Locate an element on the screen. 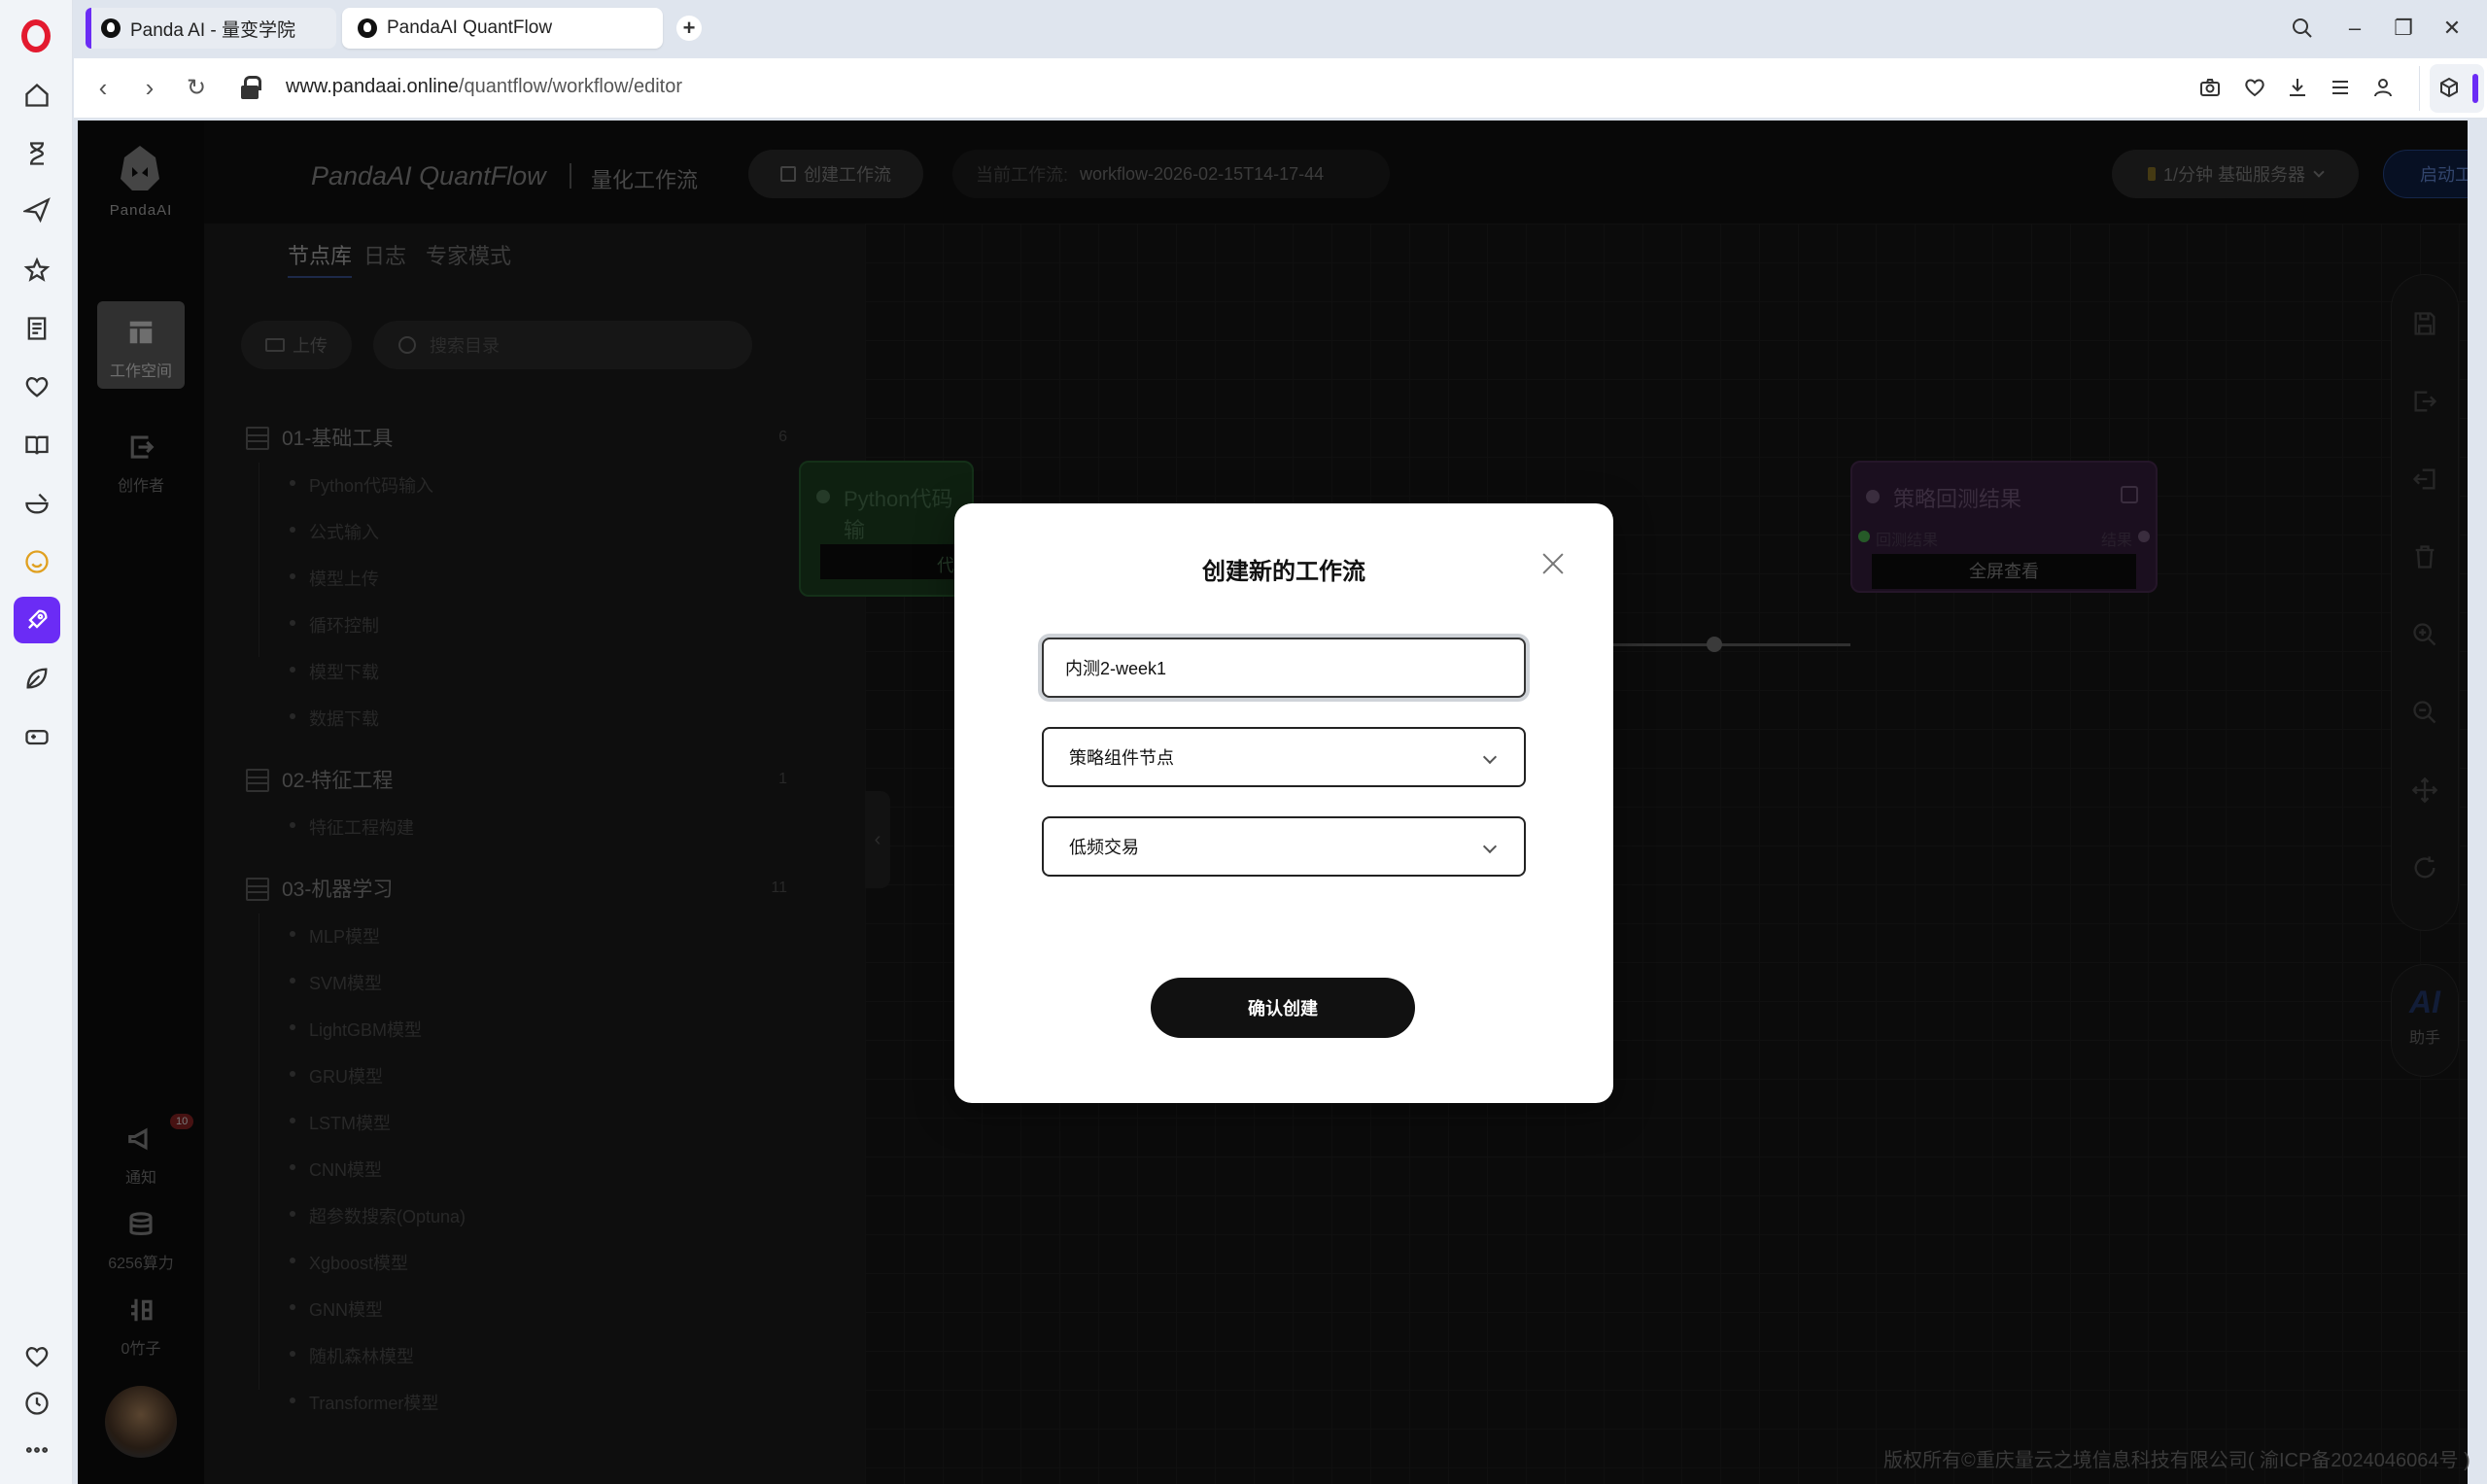  dialog-title: 创建新的工作流 is located at coordinates (1283, 572).